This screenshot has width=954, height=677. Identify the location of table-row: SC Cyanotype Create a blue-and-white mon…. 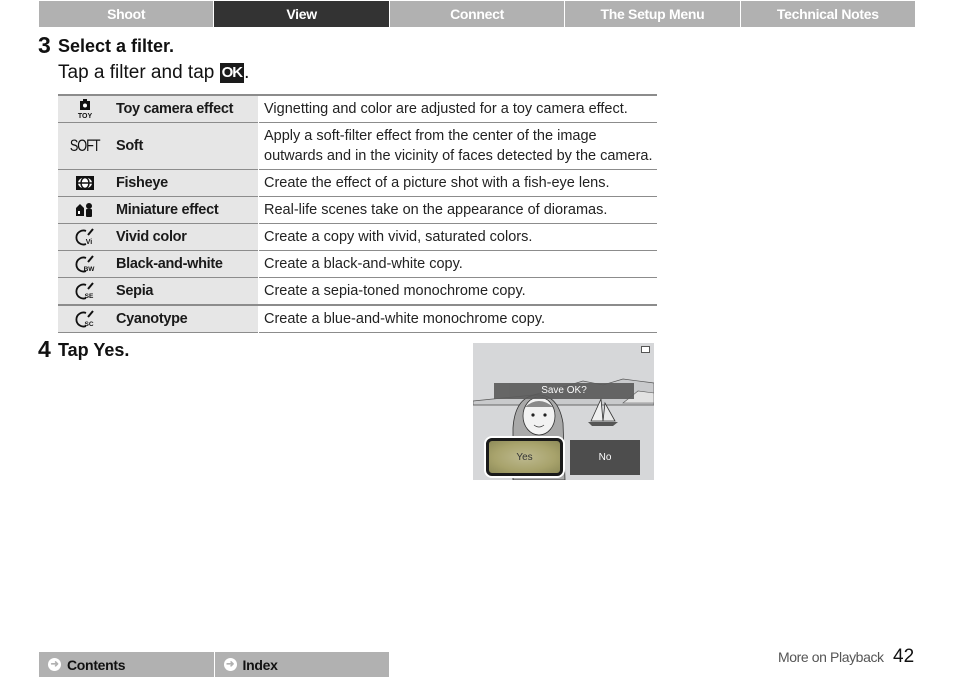
(357, 319).